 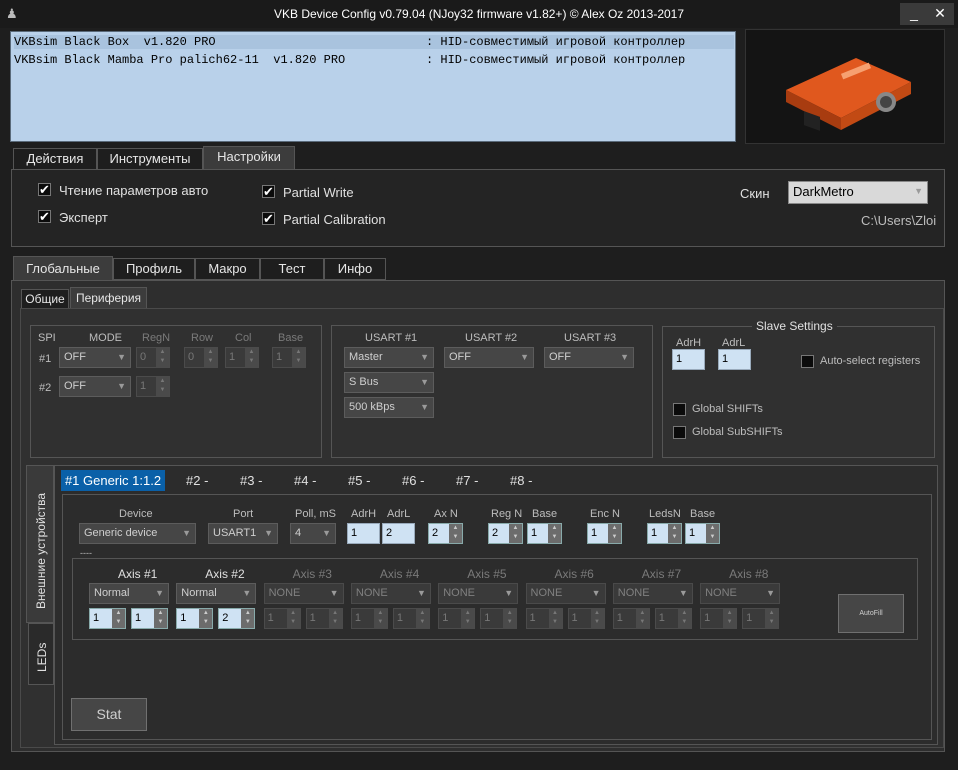 What do you see at coordinates (590, 338) in the screenshot?
I see `usart3-header: USART #3` at bounding box center [590, 338].